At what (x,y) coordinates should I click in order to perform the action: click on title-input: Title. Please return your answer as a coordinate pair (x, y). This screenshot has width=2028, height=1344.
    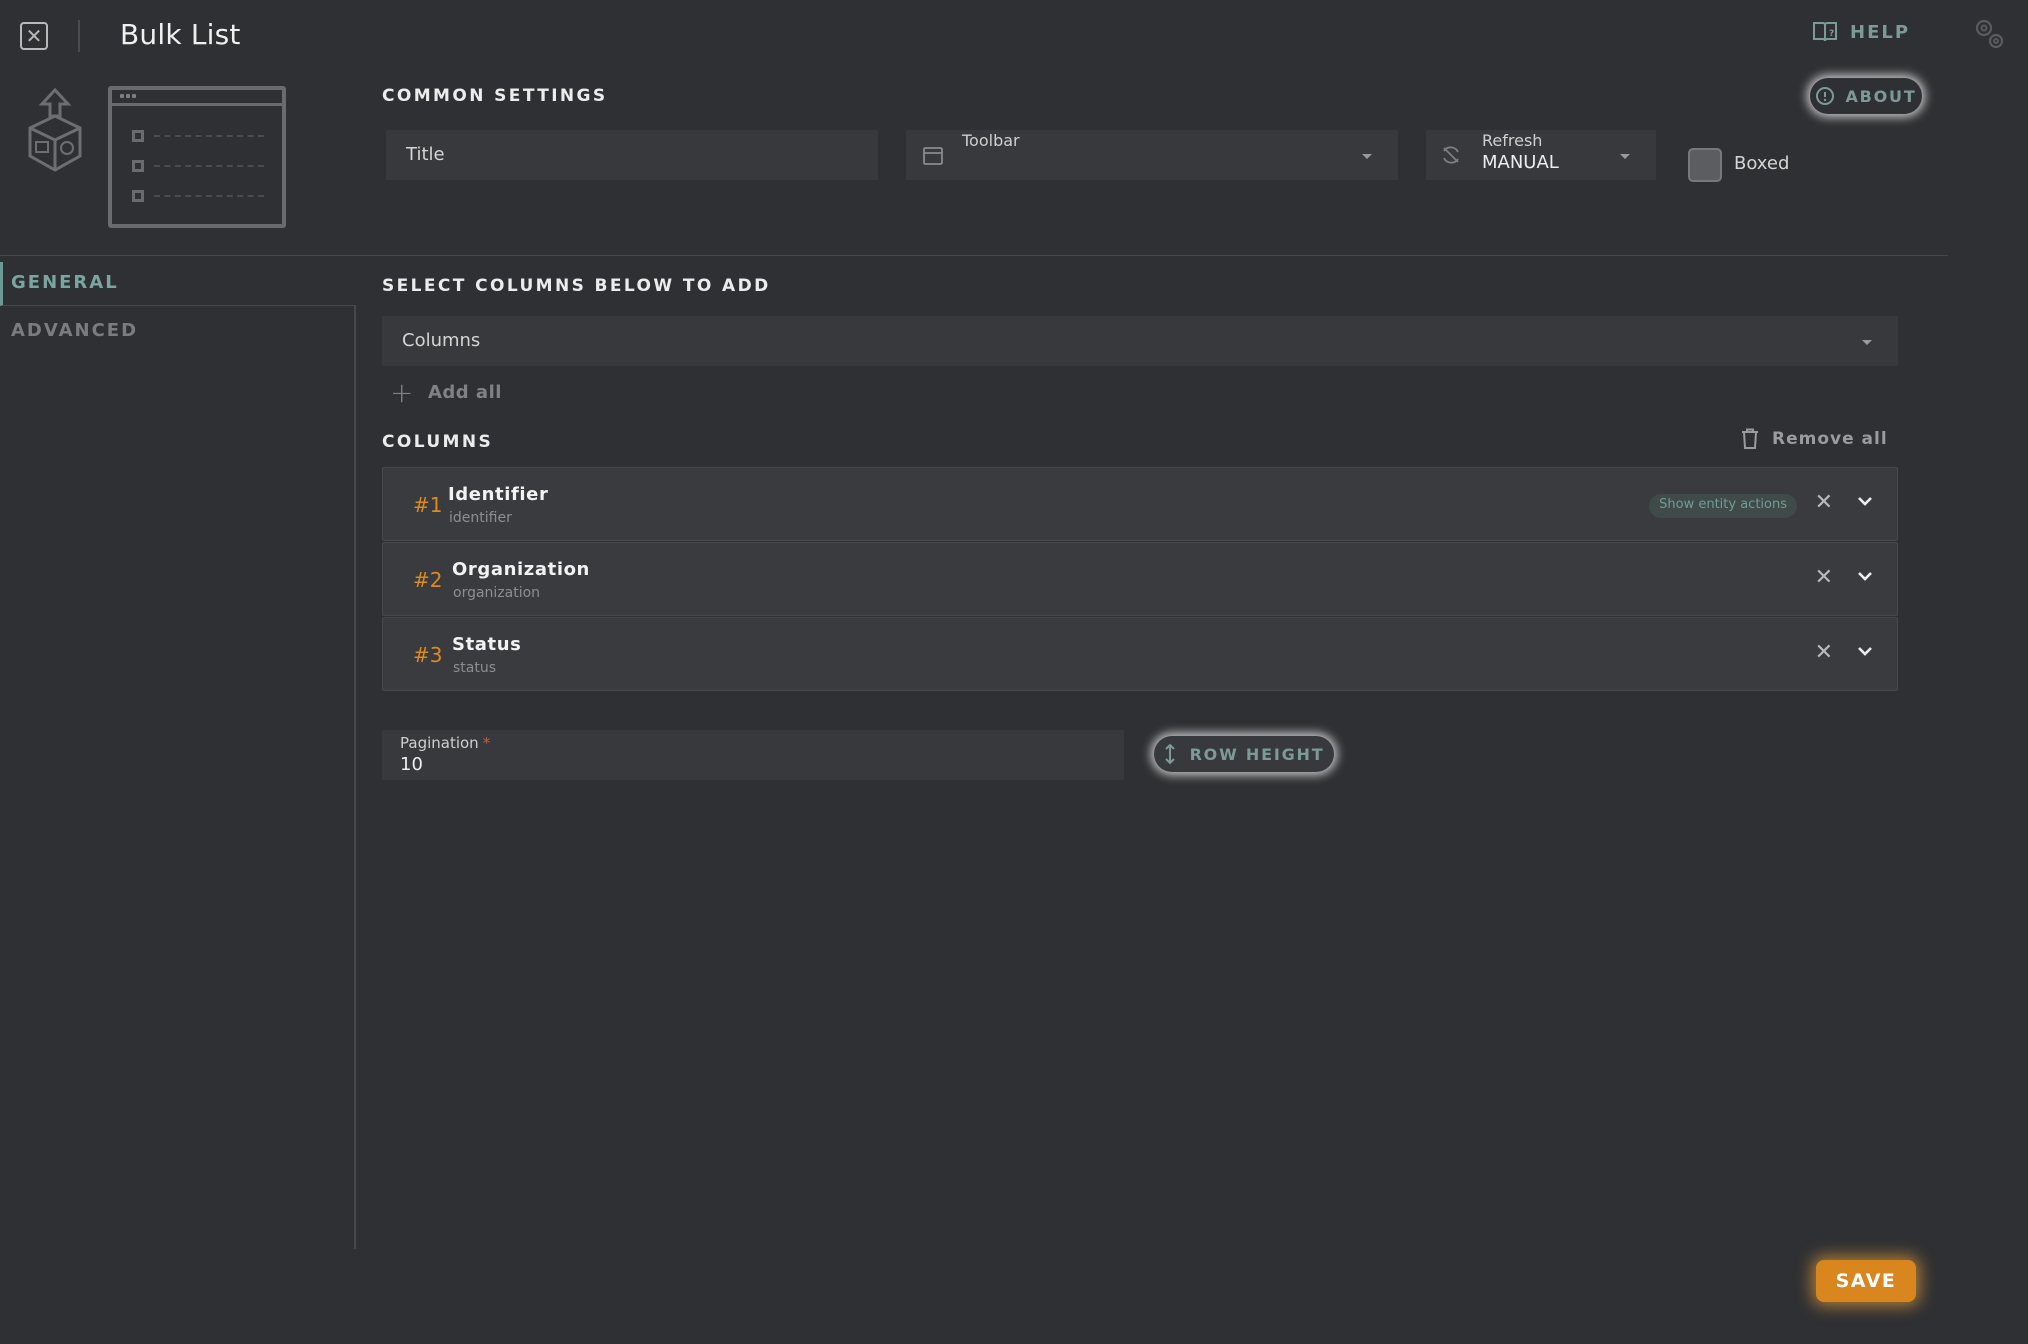
    Looking at the image, I should click on (632, 155).